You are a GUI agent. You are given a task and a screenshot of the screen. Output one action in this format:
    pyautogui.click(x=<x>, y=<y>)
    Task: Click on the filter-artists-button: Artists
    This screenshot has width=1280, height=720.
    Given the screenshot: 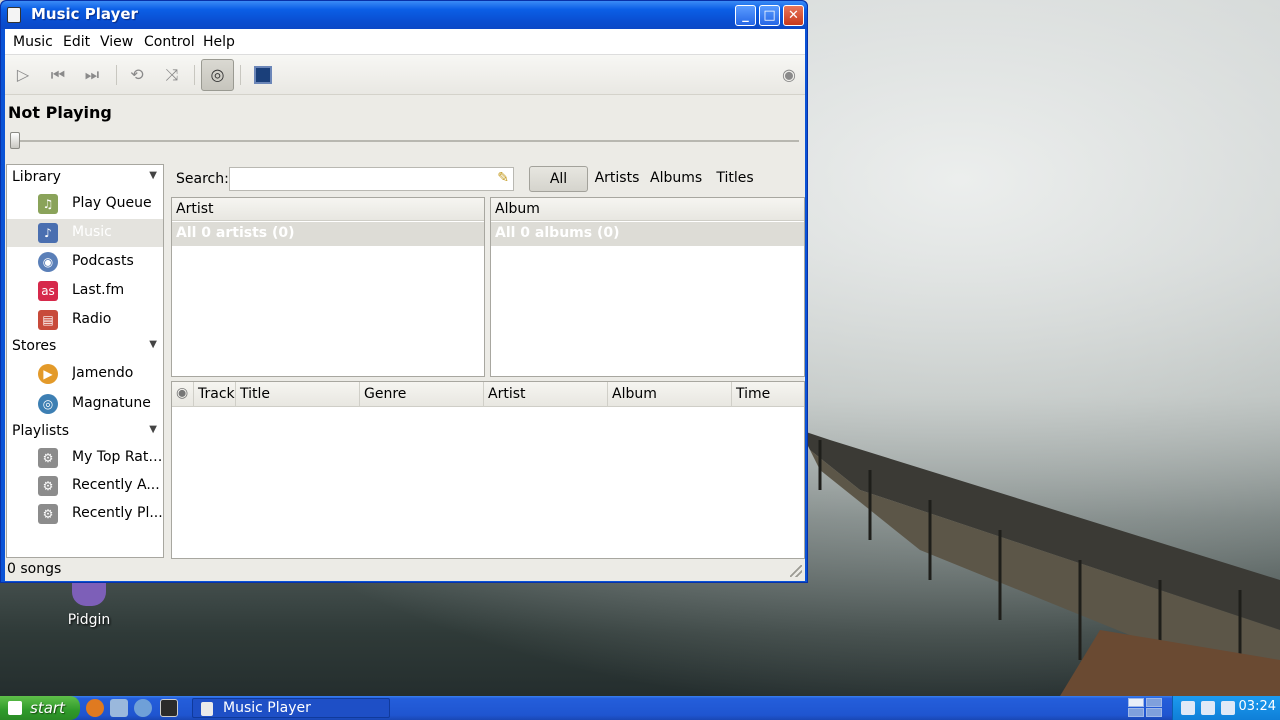 What is the action you would take?
    pyautogui.click(x=617, y=179)
    